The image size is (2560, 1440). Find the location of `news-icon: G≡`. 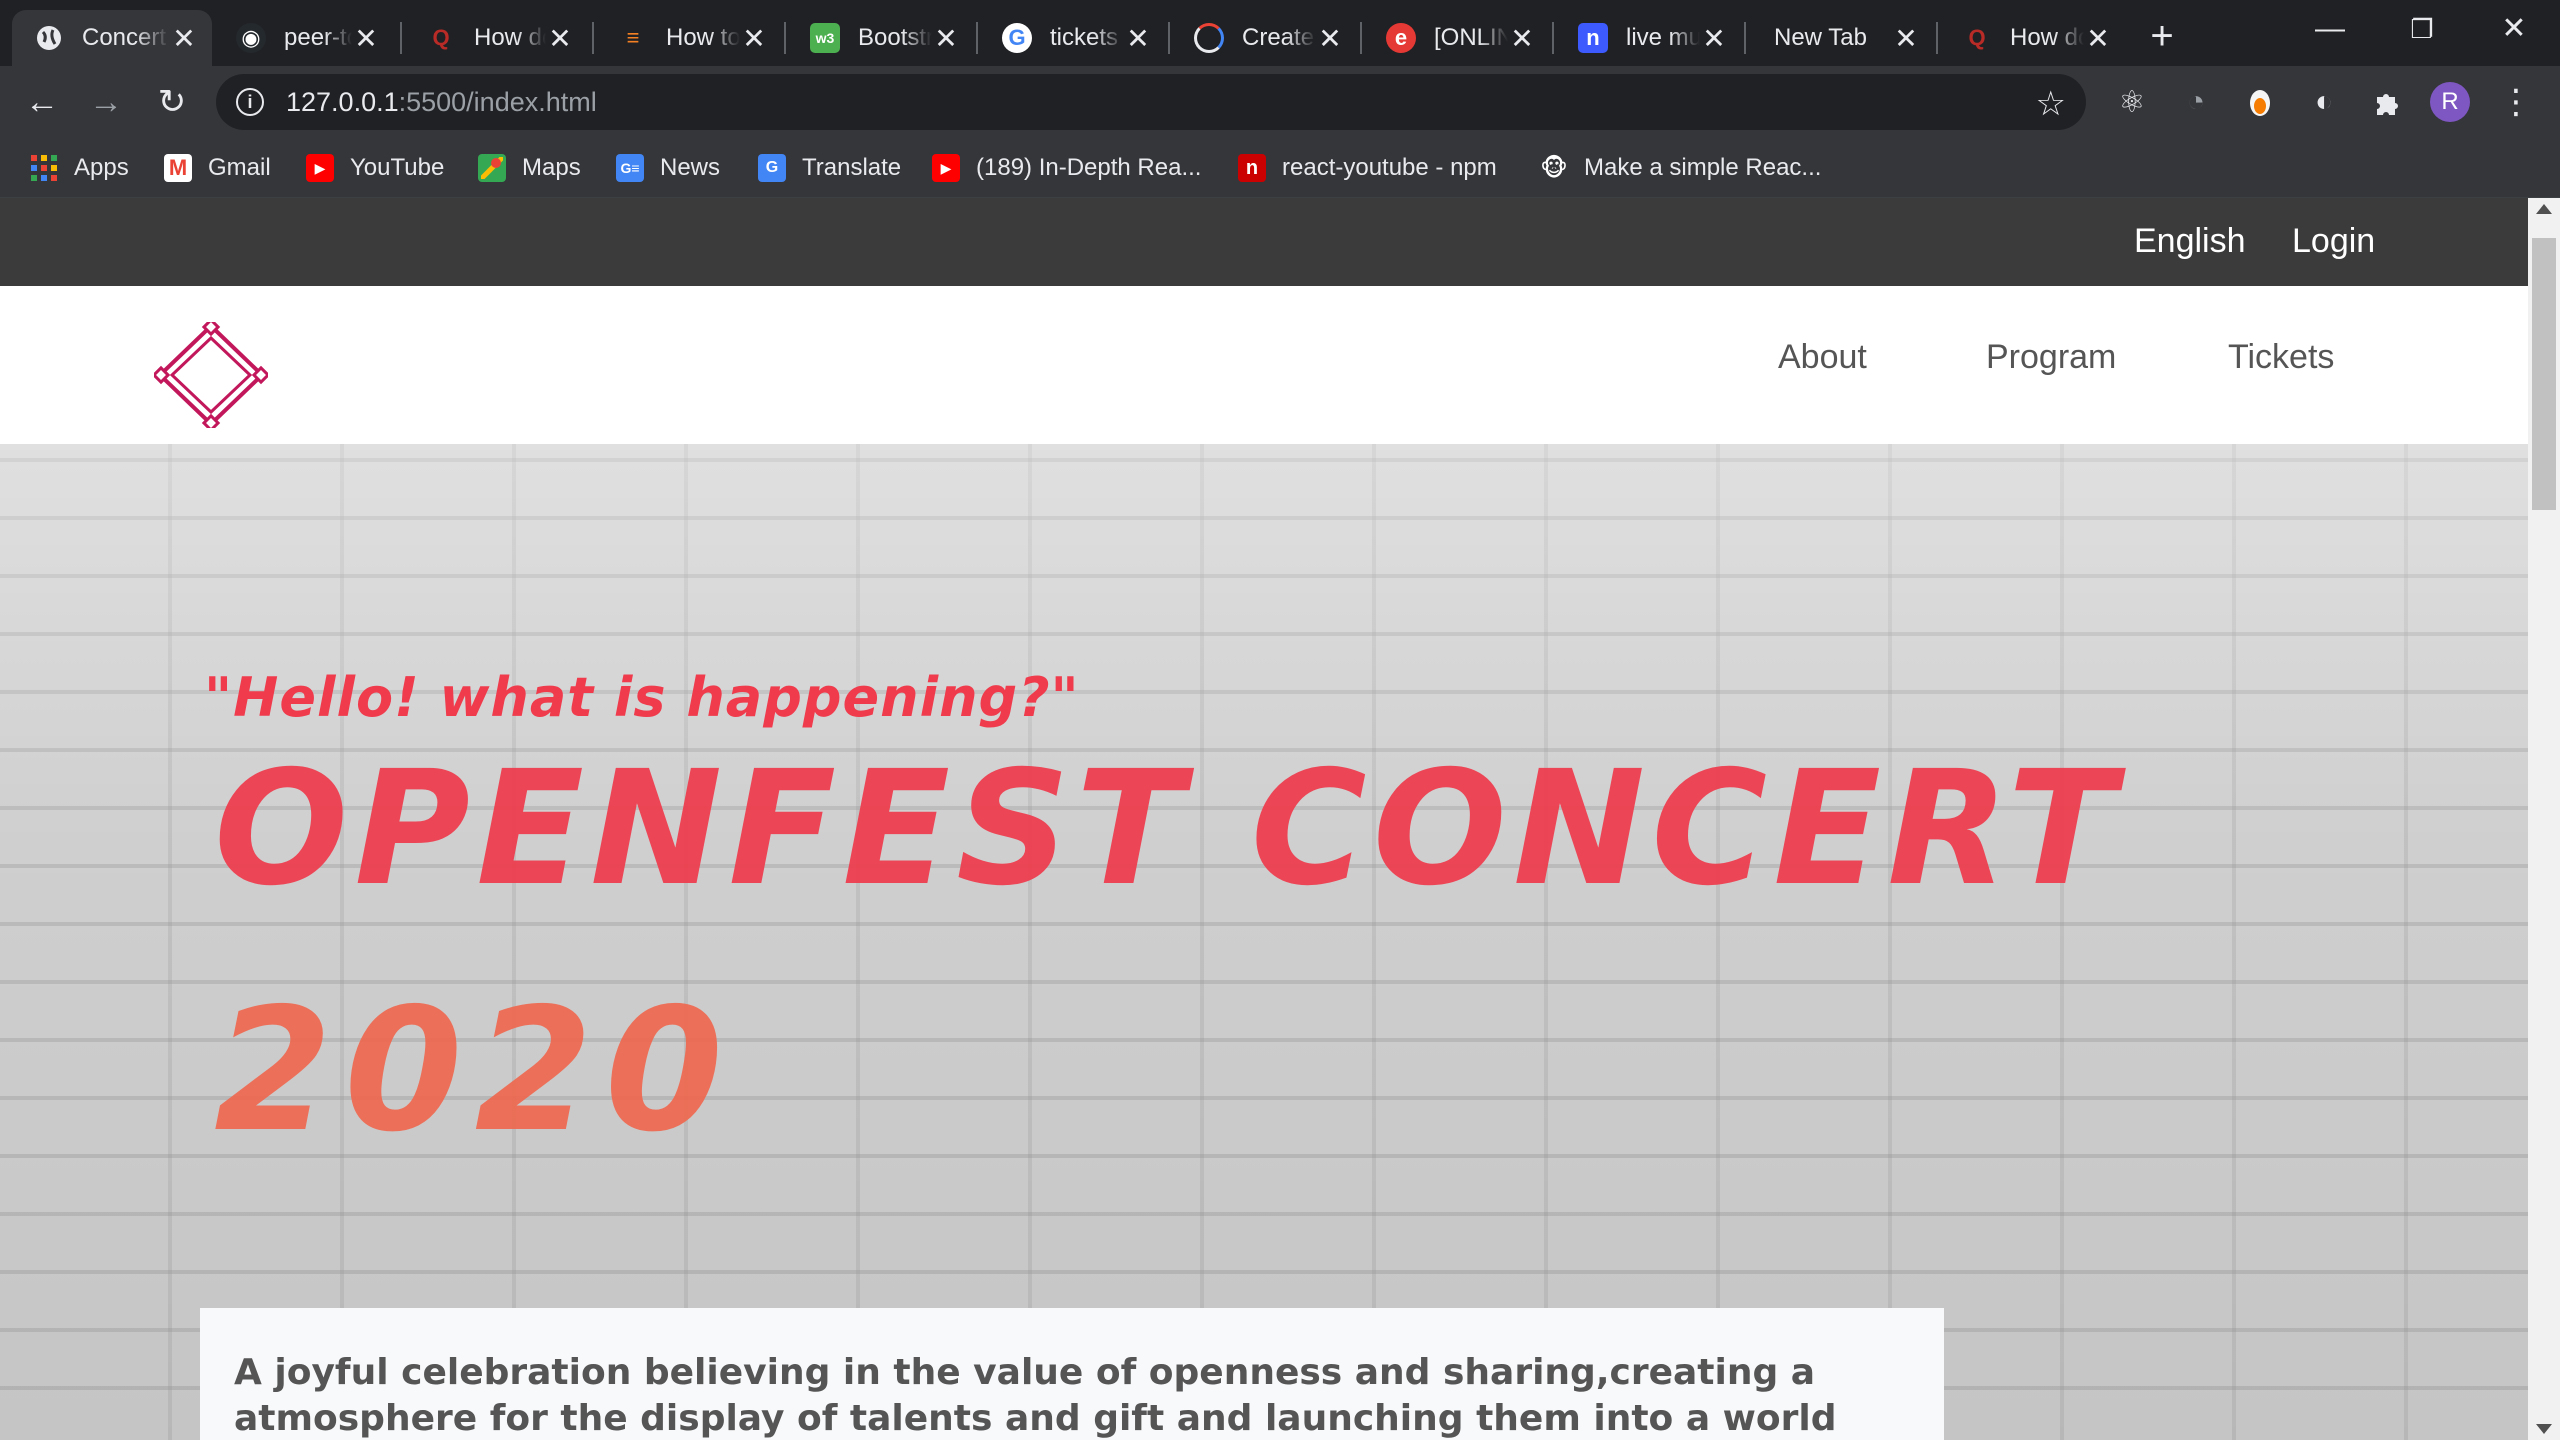

news-icon: G≡ is located at coordinates (630, 168).